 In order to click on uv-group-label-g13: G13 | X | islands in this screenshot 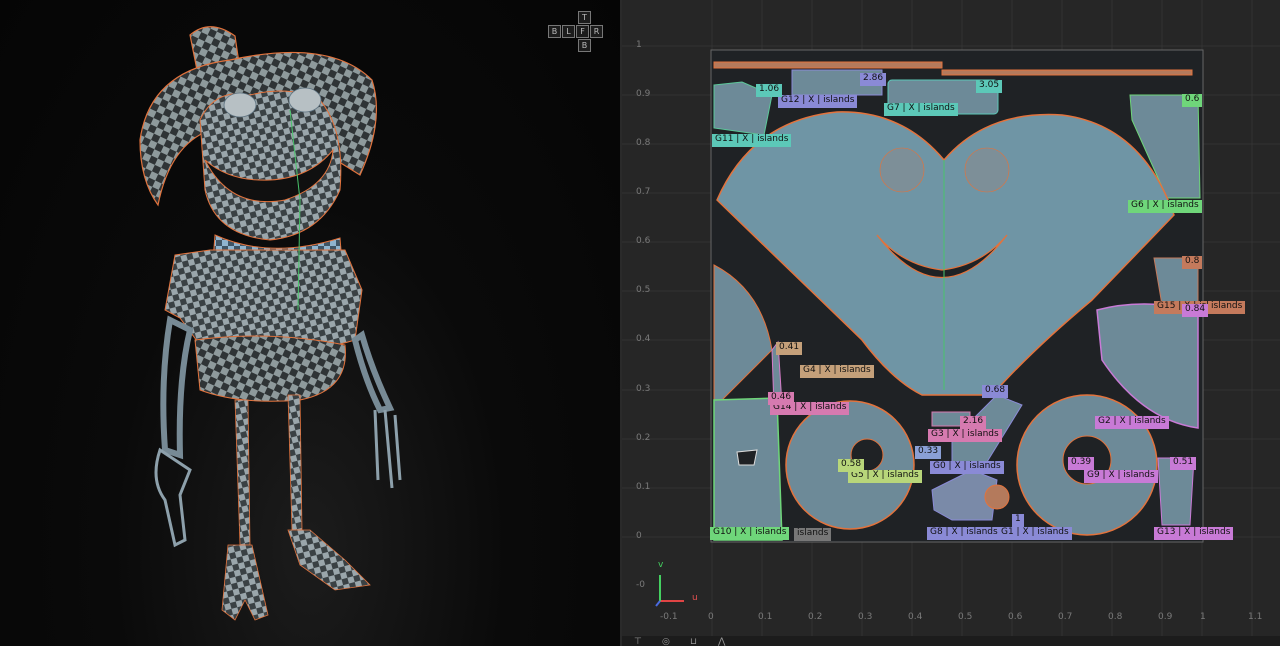, I will do `click(1194, 533)`.